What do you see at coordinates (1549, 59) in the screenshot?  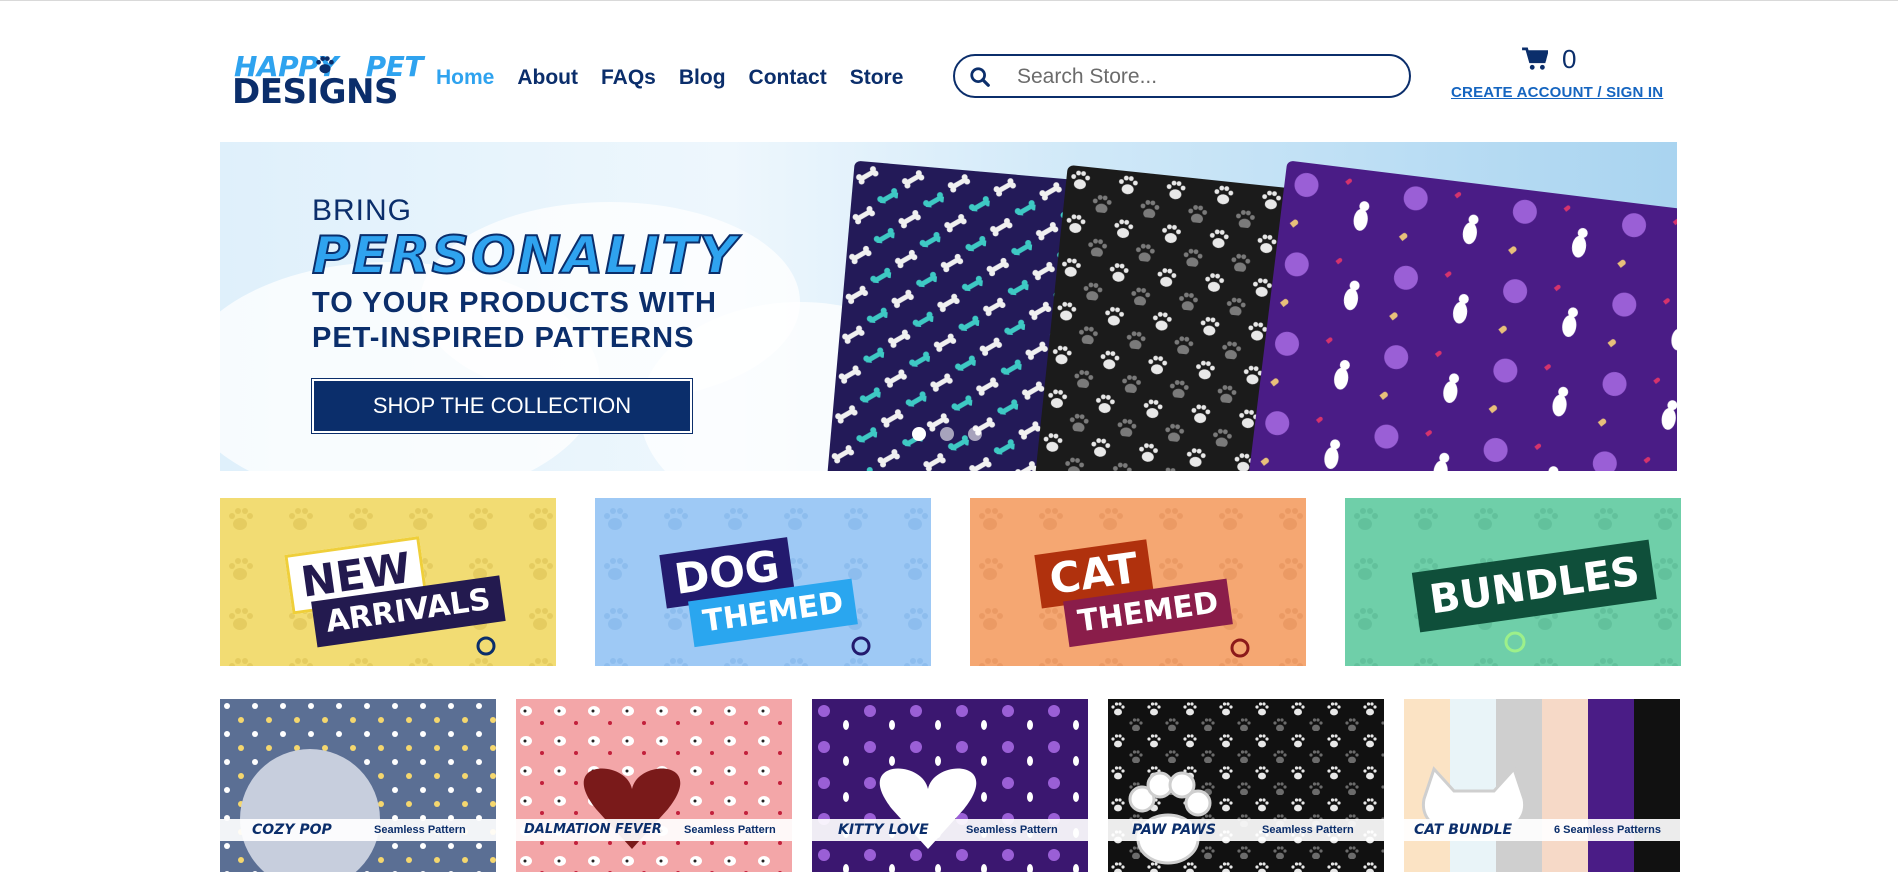 I see `cart-button: 0` at bounding box center [1549, 59].